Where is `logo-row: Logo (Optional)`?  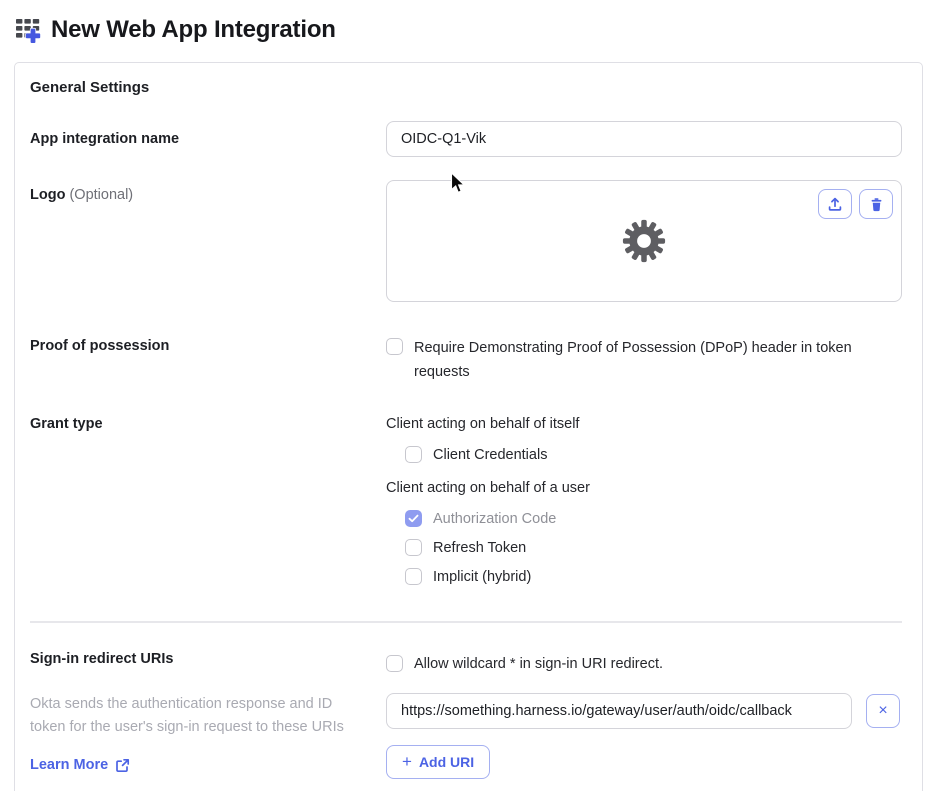
logo-row: Logo (Optional) is located at coordinates (466, 241).